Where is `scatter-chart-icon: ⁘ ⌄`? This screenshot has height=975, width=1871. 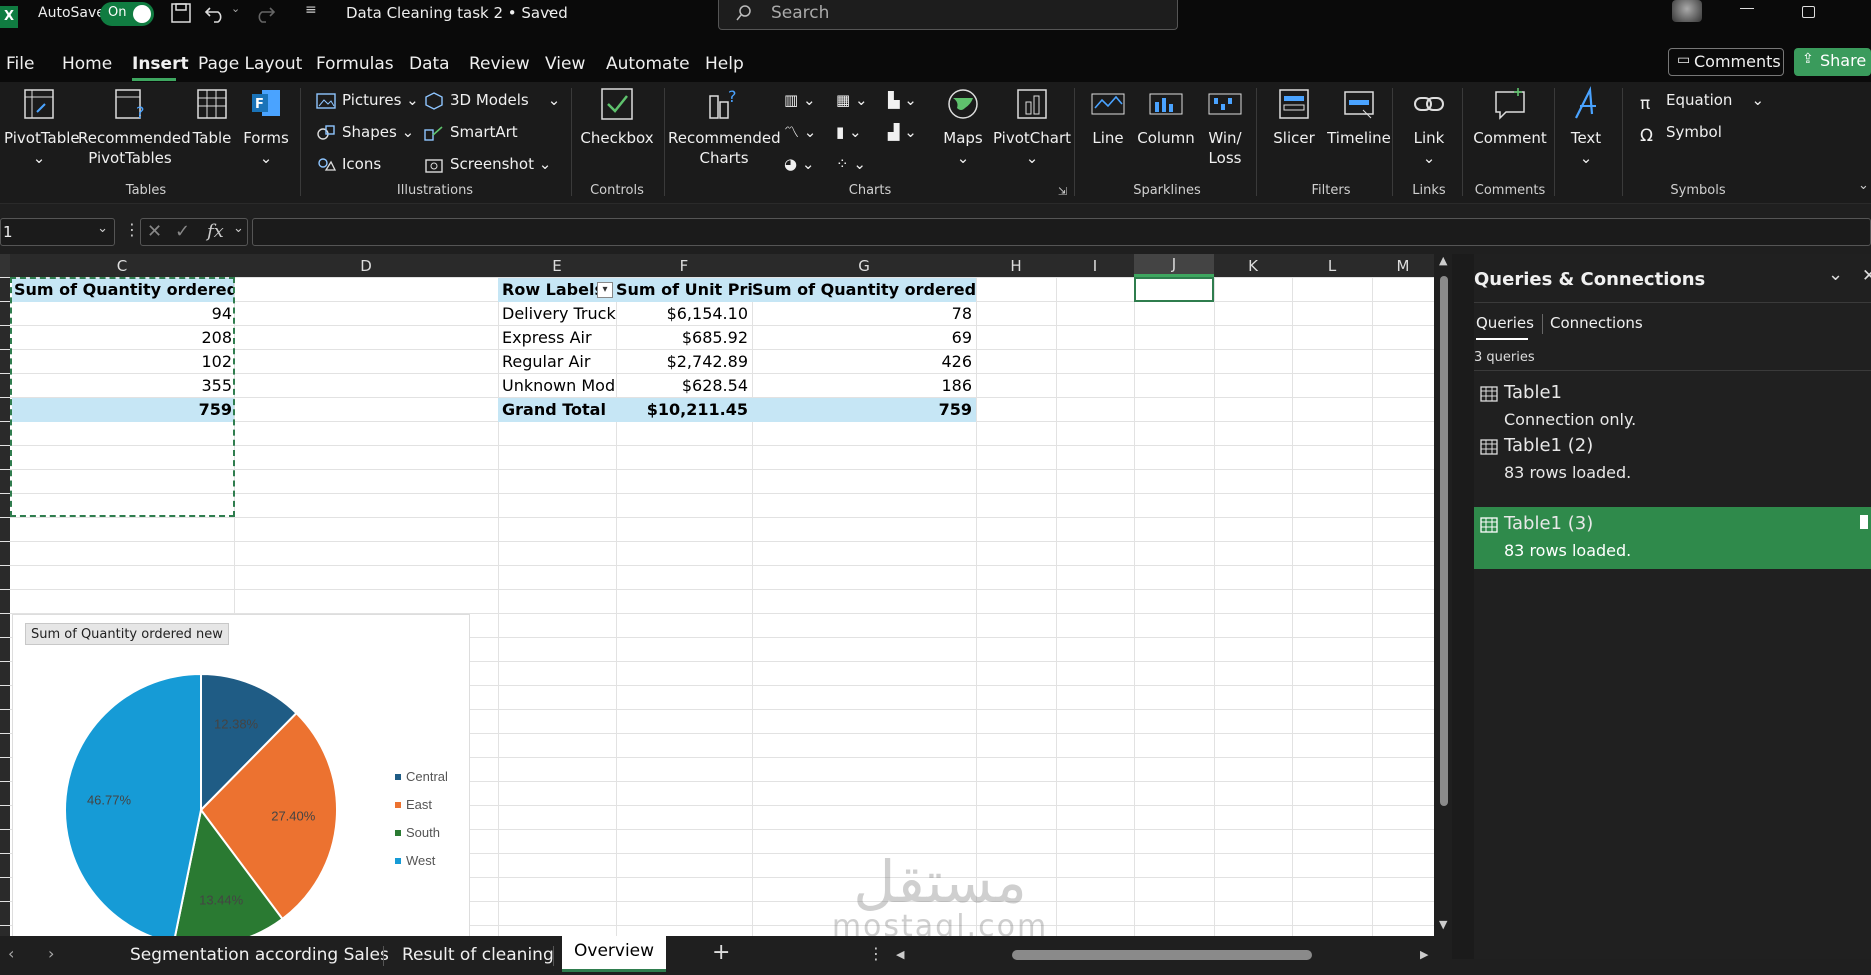 scatter-chart-icon: ⁘ ⌄ is located at coordinates (851, 164).